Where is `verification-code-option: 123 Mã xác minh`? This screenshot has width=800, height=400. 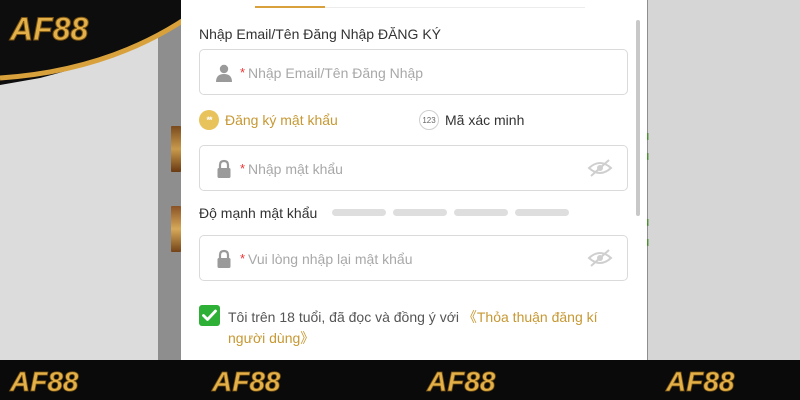 verification-code-option: 123 Mã xác minh is located at coordinates (471, 120).